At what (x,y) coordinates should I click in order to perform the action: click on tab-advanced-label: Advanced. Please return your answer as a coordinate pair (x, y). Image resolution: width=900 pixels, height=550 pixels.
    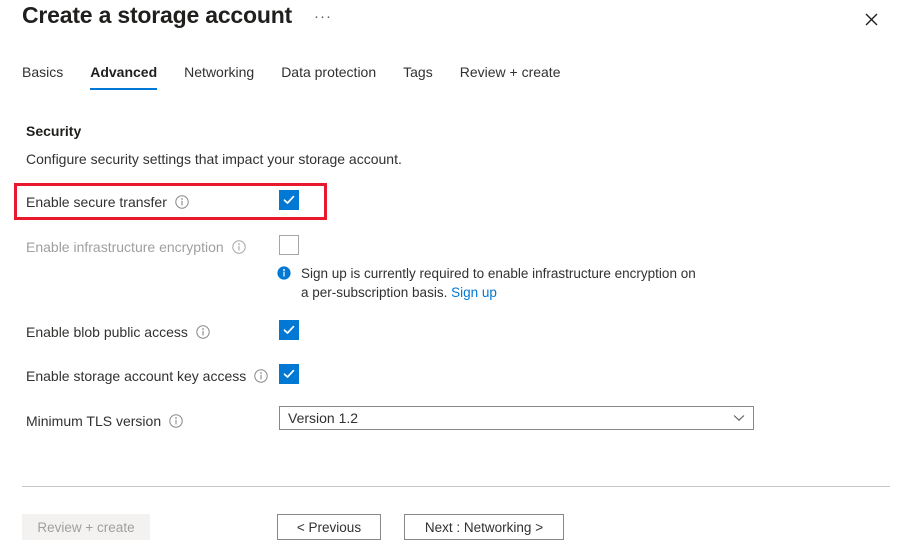
    Looking at the image, I should click on (124, 72).